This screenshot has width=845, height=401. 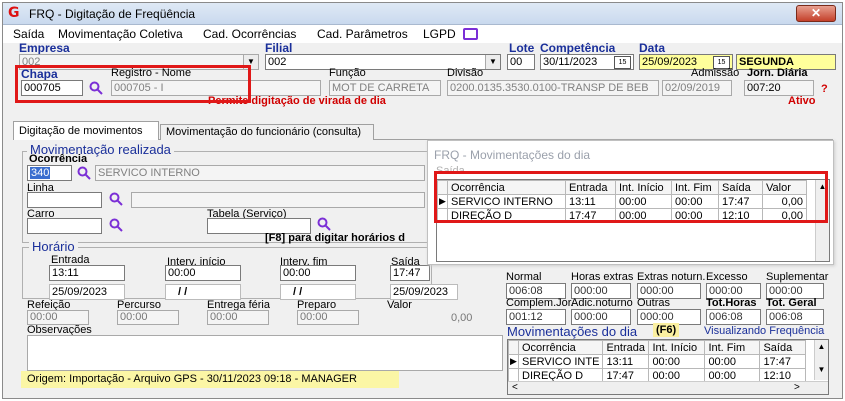 I want to click on carro-field, so click(x=64, y=226).